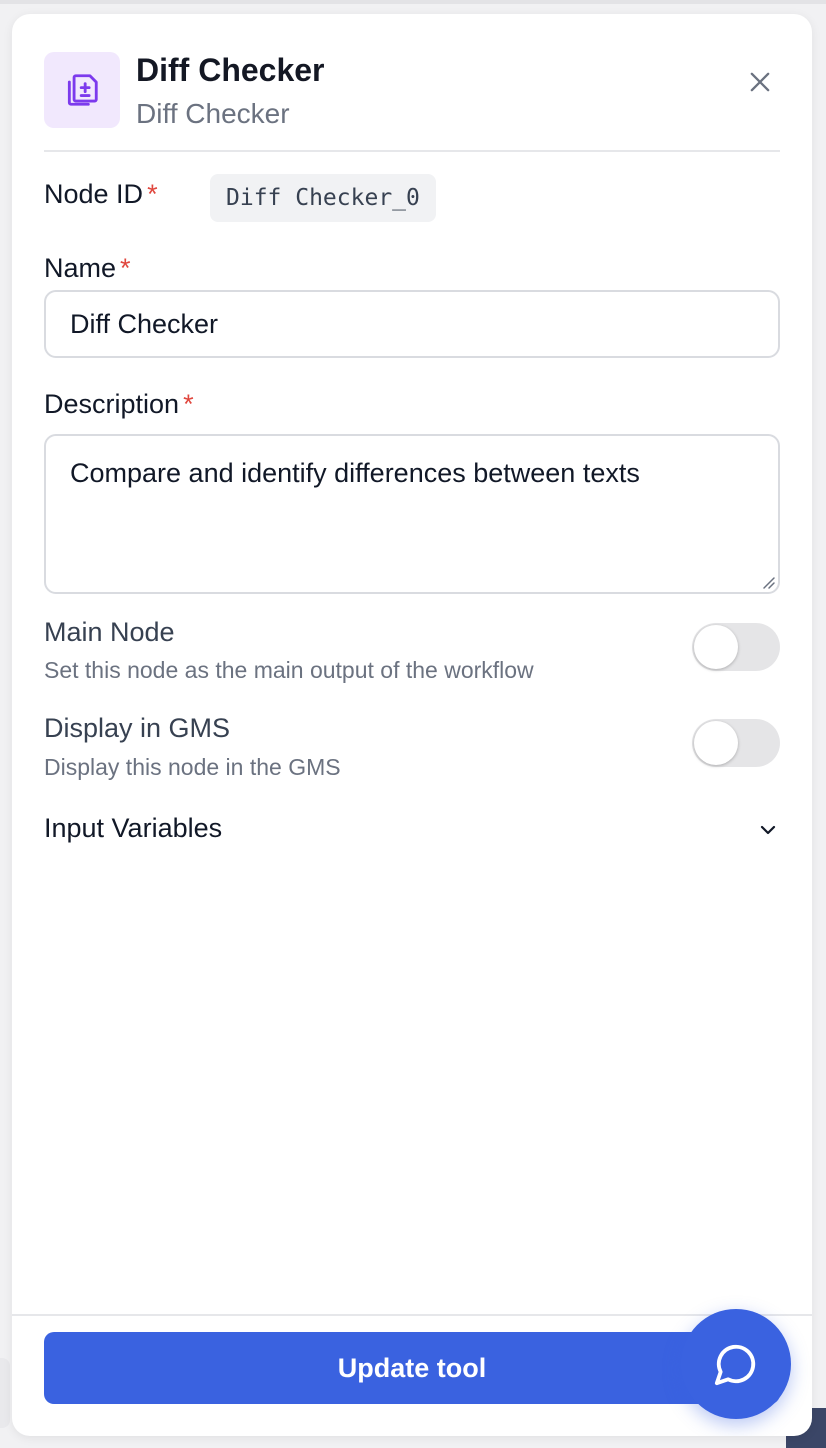 This screenshot has width=826, height=1448. I want to click on input-variables-accordion: Input Variables, so click(412, 830).